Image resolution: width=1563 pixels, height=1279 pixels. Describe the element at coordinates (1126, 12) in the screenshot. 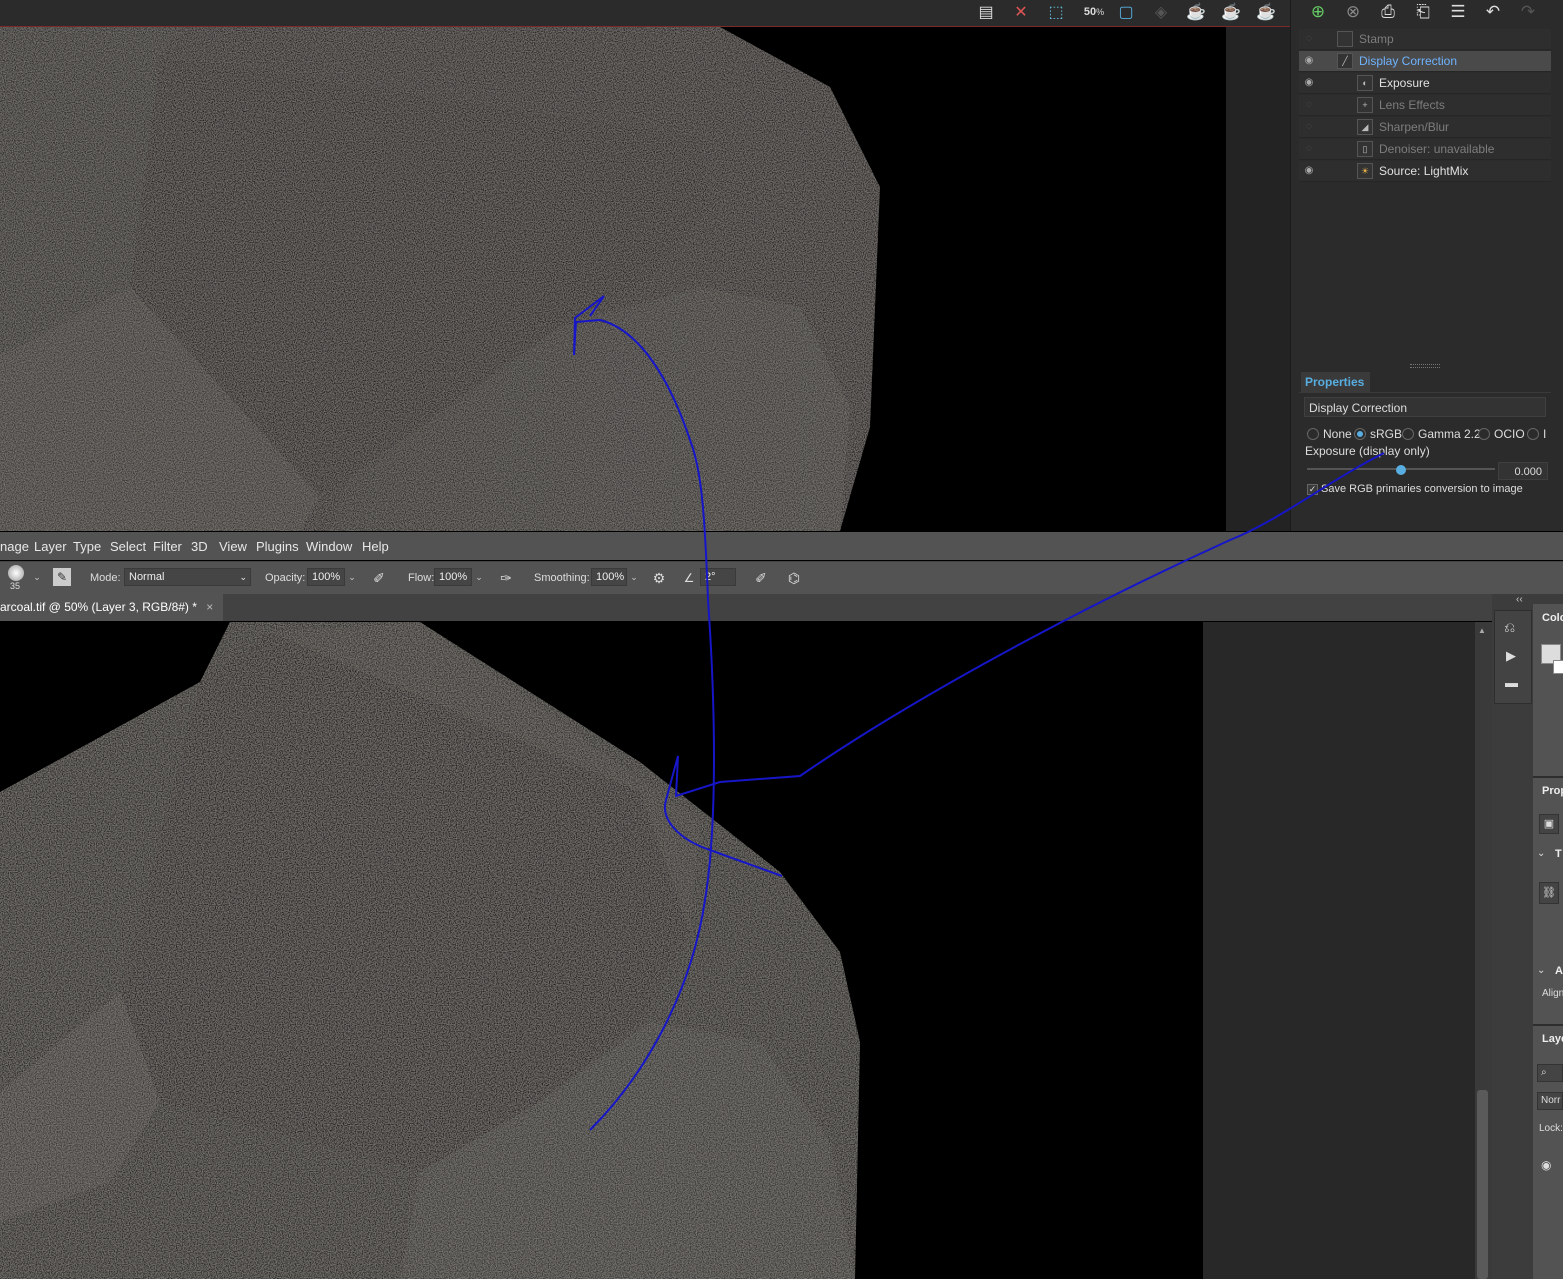

I see `frame-icon: ▢` at that location.